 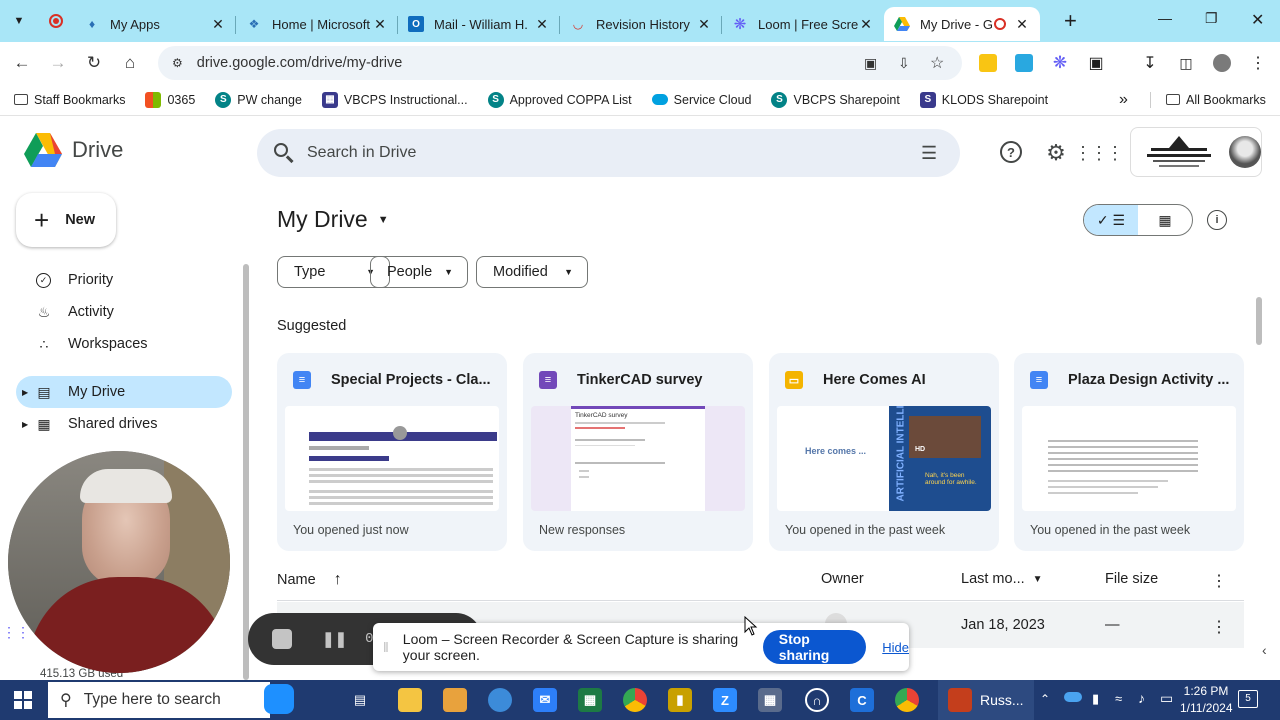 I want to click on tab-revision-history: ◡ Revision History ✕, so click(x=641, y=24).